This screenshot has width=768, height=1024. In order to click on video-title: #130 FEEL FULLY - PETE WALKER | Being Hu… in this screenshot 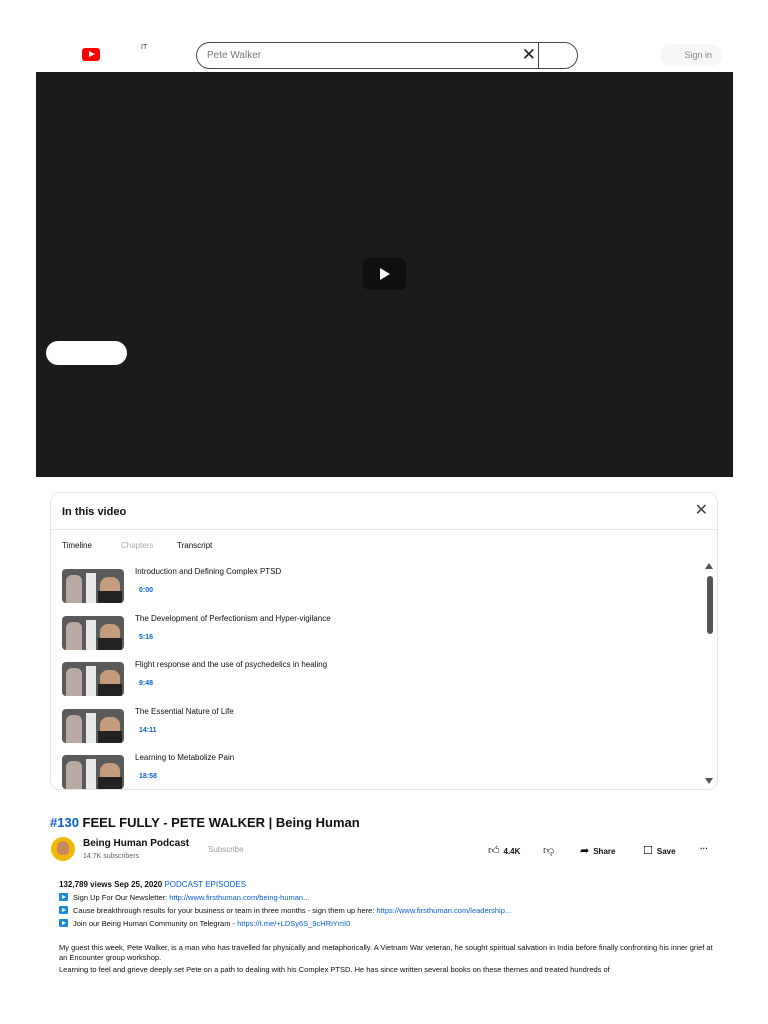, I will do `click(205, 822)`.